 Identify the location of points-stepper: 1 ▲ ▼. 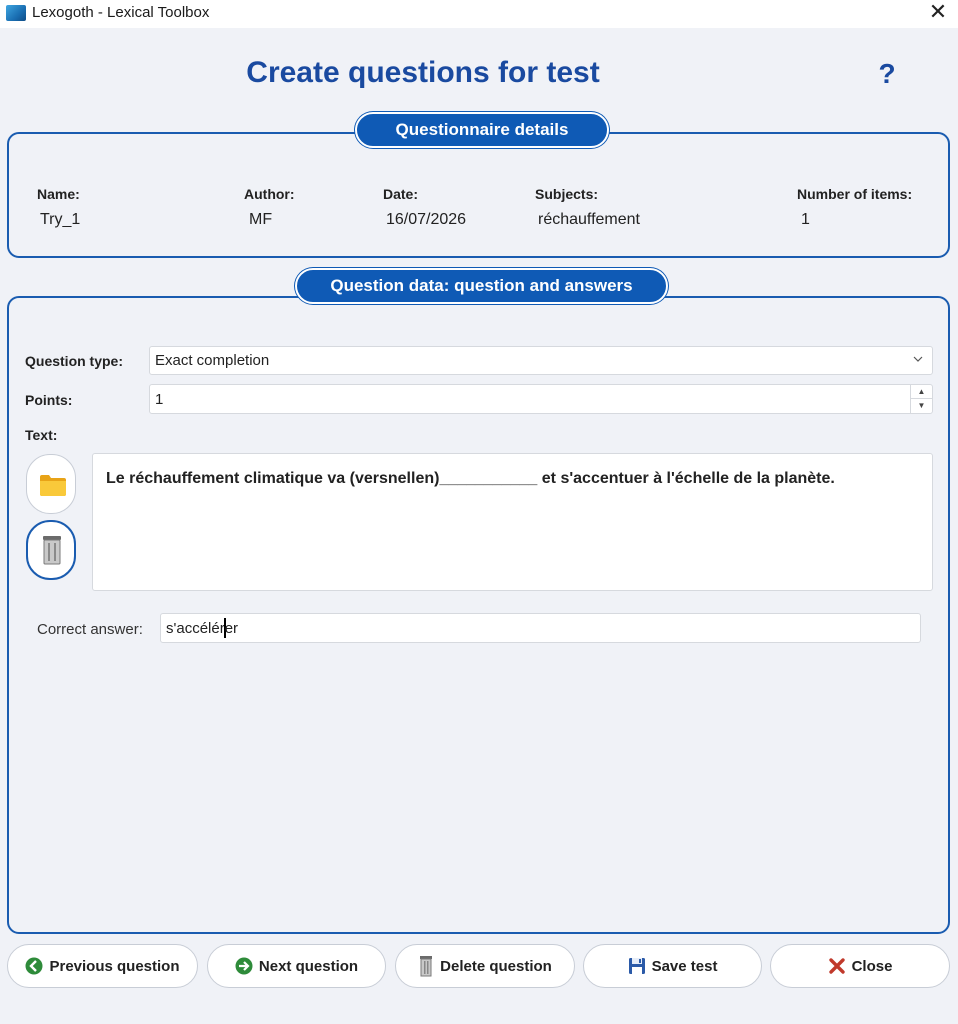
(541, 399).